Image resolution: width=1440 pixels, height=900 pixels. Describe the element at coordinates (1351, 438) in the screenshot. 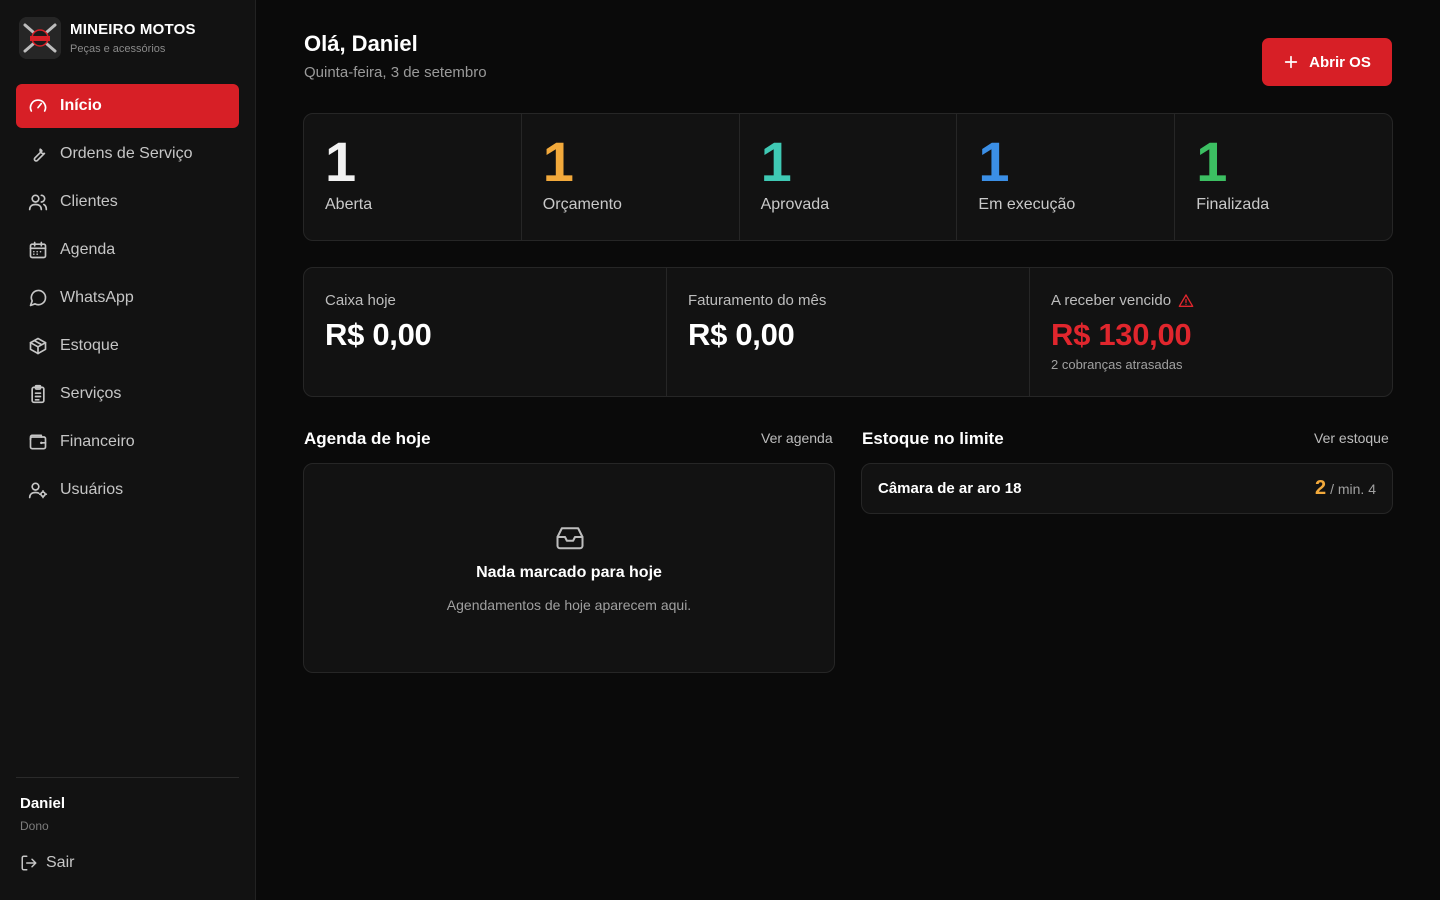

I see `view-stock-link: Ver estoque` at that location.